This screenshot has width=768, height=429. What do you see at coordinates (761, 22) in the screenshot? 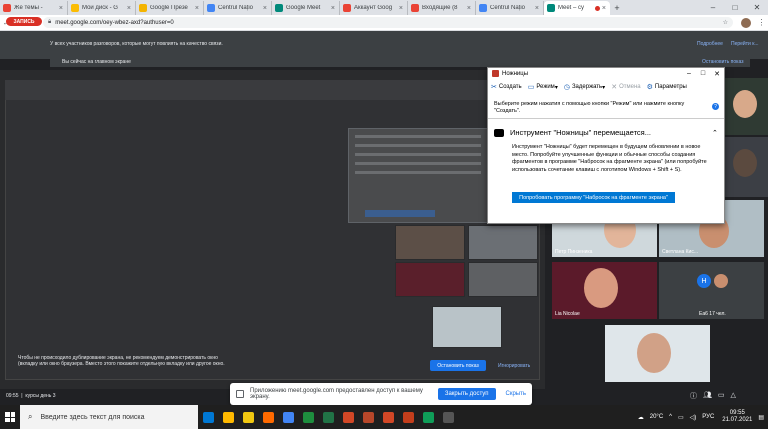
I see `menu-kebab-icon: ⋮` at bounding box center [761, 22].